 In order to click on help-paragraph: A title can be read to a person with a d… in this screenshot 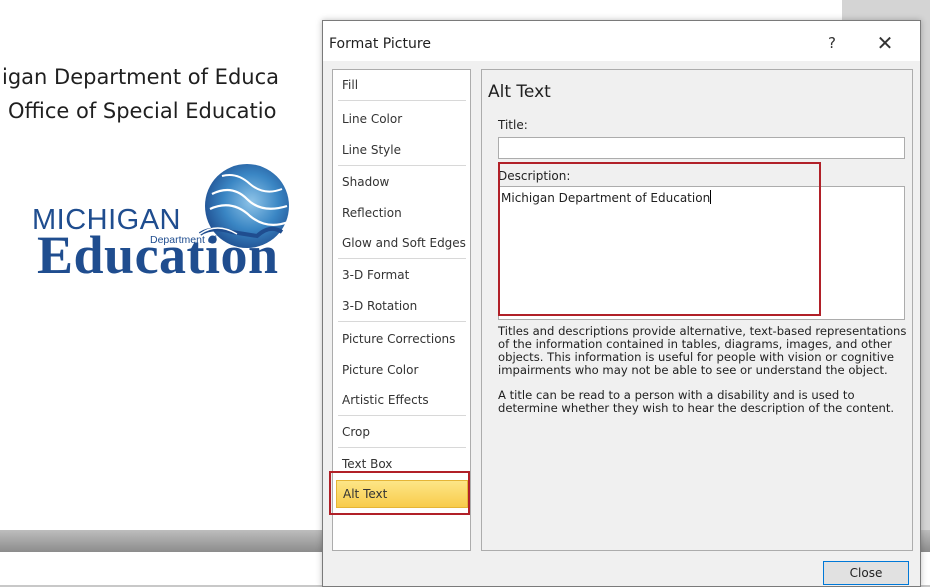, I will do `click(696, 401)`.